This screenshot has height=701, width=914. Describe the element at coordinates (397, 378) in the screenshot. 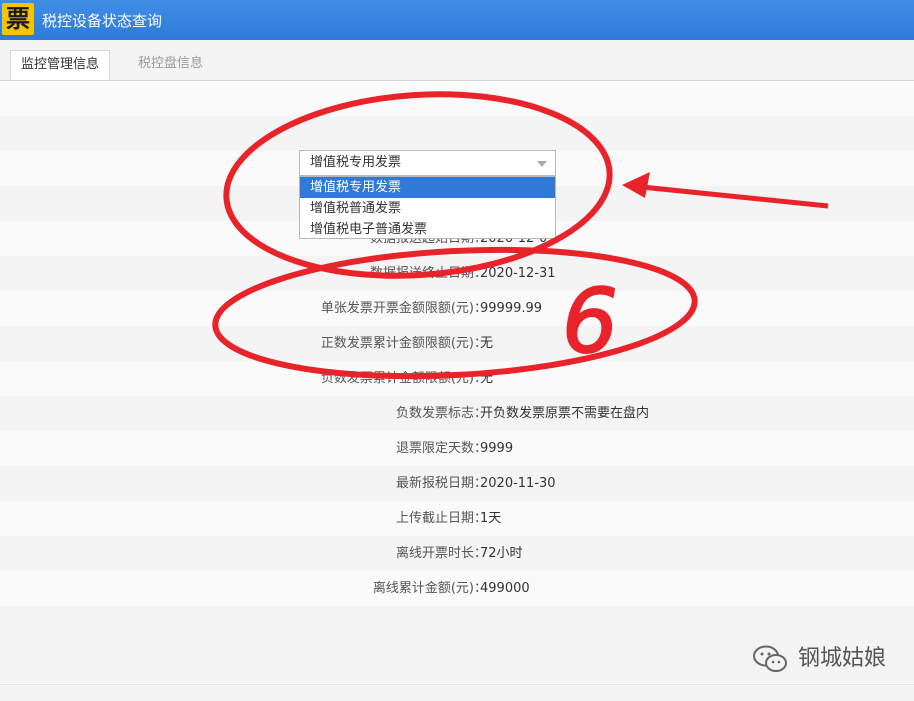

I see `info-row-label: 负数发票累计金额限额(元)` at that location.